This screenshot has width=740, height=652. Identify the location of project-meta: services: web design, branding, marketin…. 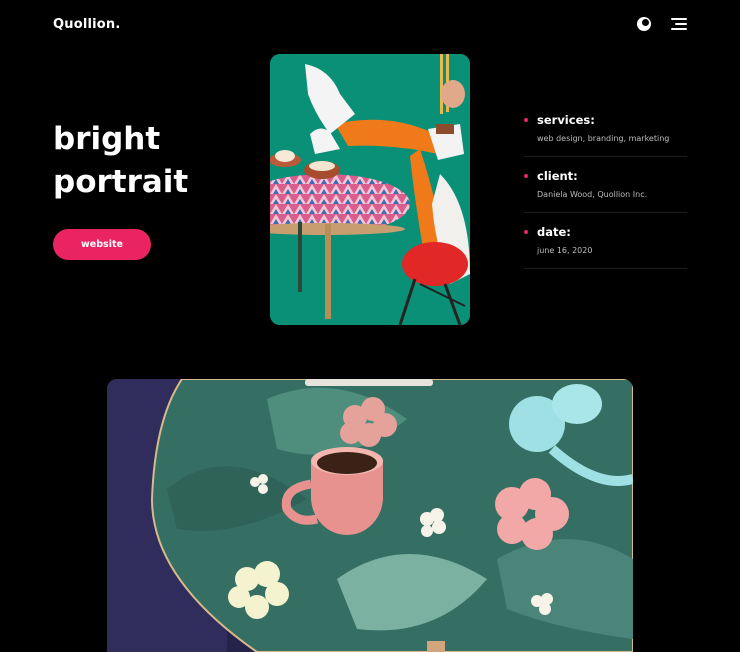
(605, 185).